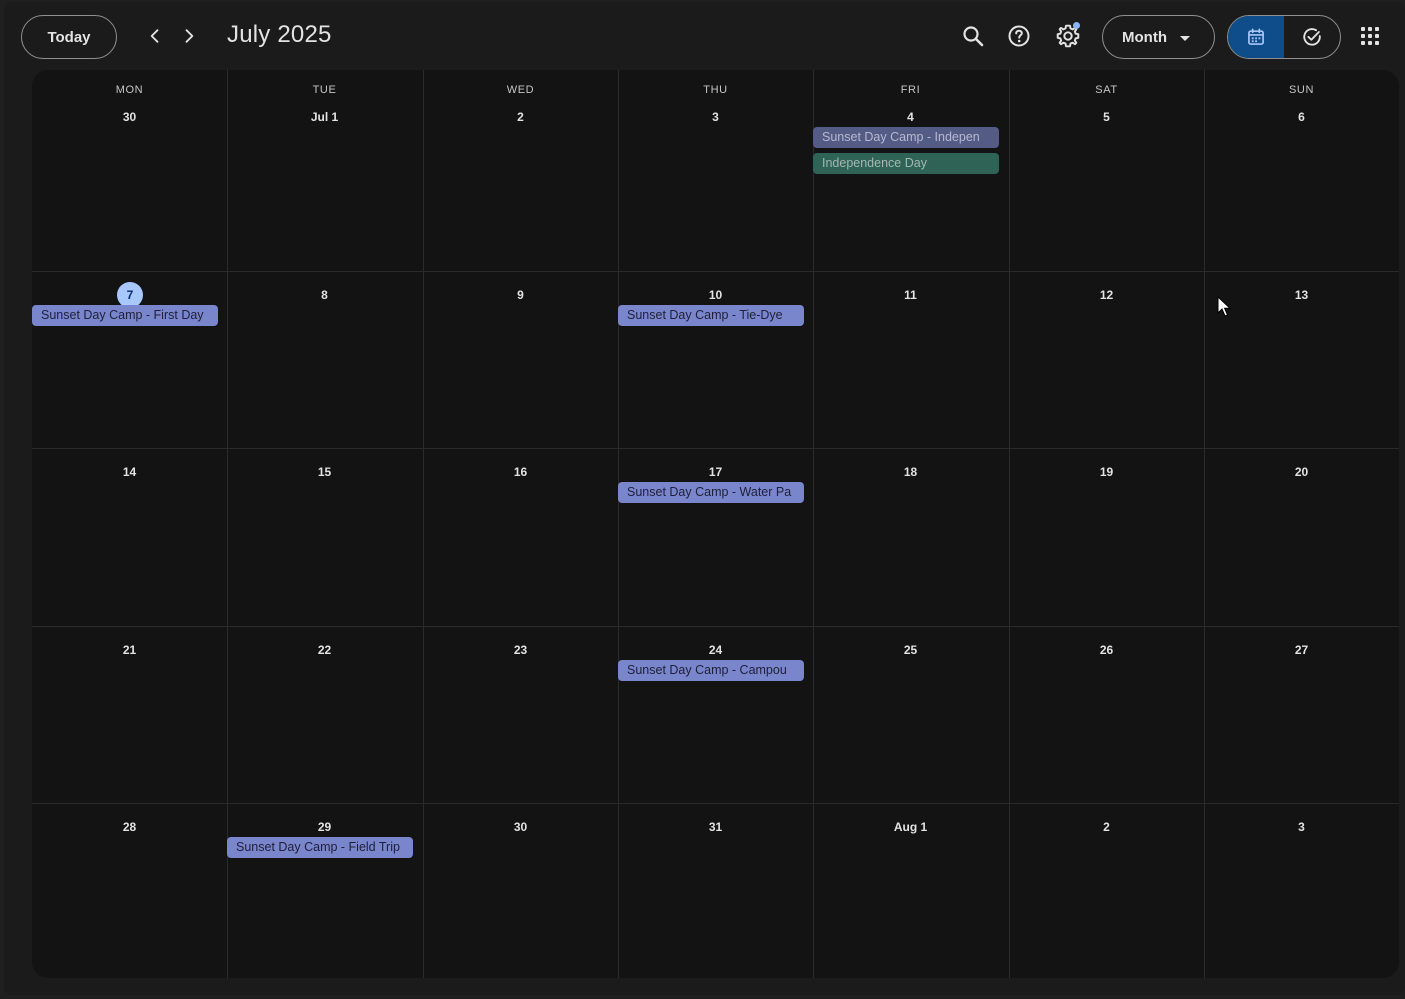 This screenshot has height=999, width=1405. Describe the element at coordinates (715, 827) in the screenshot. I see `date-number: 31` at that location.